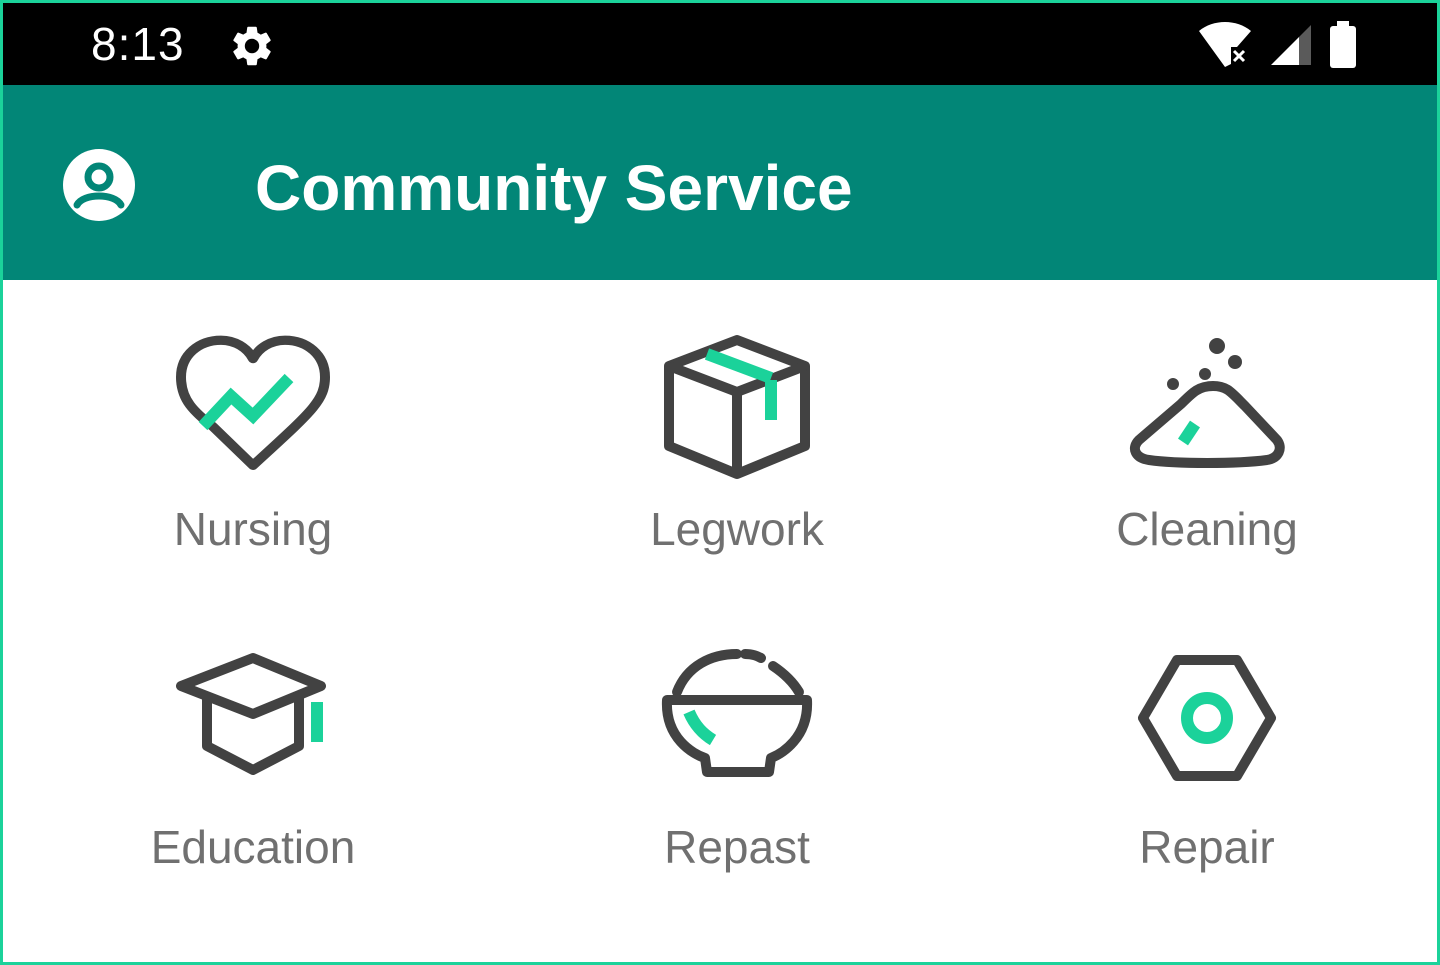 The width and height of the screenshot is (1440, 965). What do you see at coordinates (1207, 718) in the screenshot?
I see `hex-nut-icon` at bounding box center [1207, 718].